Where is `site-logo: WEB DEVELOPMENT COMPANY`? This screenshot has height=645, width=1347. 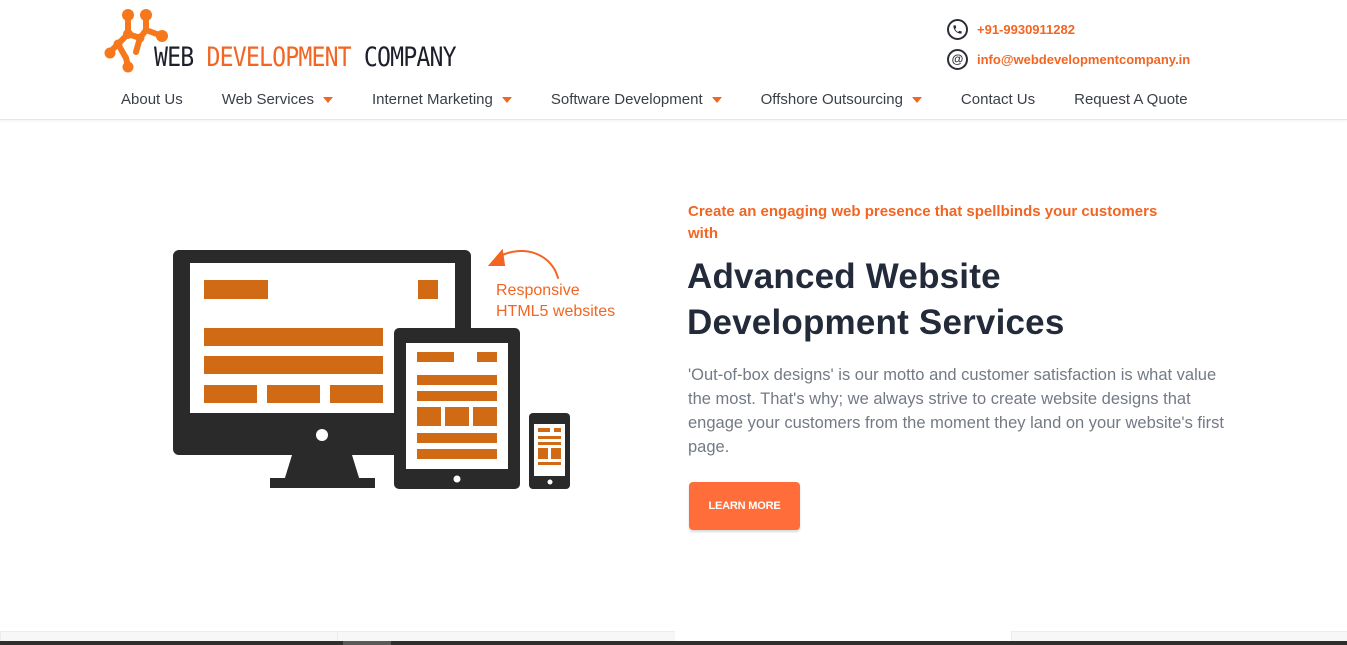
site-logo: WEB DEVELOPMENT COMPANY is located at coordinates (289, 41).